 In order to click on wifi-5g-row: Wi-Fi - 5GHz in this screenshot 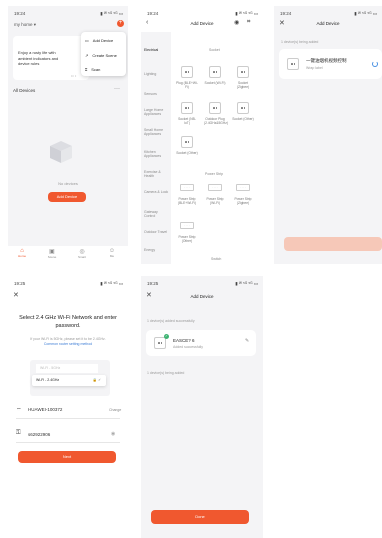, I will do `click(67, 368)`.